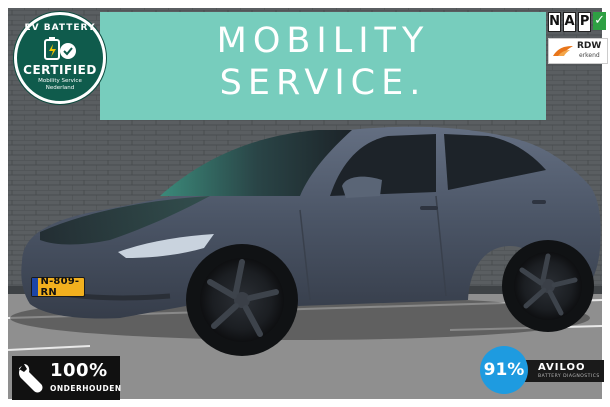 This screenshot has width=610, height=407. What do you see at coordinates (589, 55) in the screenshot?
I see `rdw-sub-text: erkend` at bounding box center [589, 55].